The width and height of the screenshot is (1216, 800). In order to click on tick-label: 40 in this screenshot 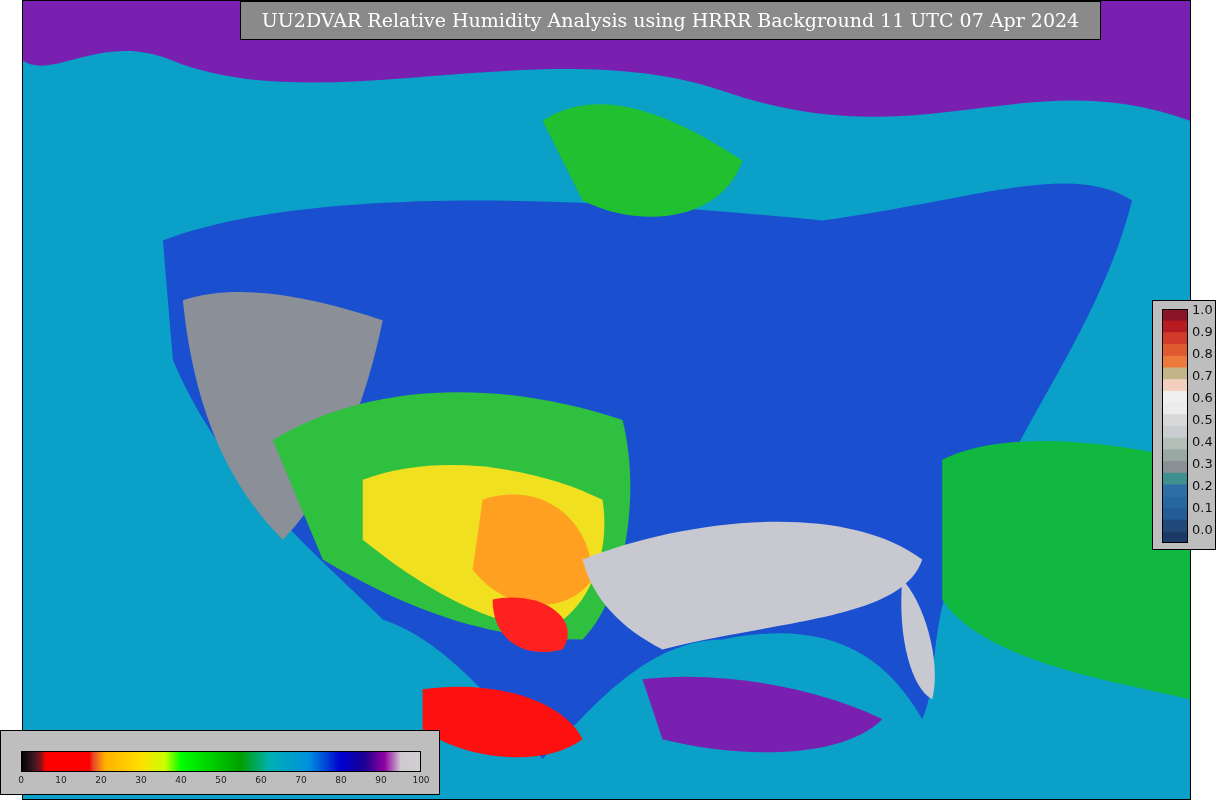, I will do `click(181, 780)`.